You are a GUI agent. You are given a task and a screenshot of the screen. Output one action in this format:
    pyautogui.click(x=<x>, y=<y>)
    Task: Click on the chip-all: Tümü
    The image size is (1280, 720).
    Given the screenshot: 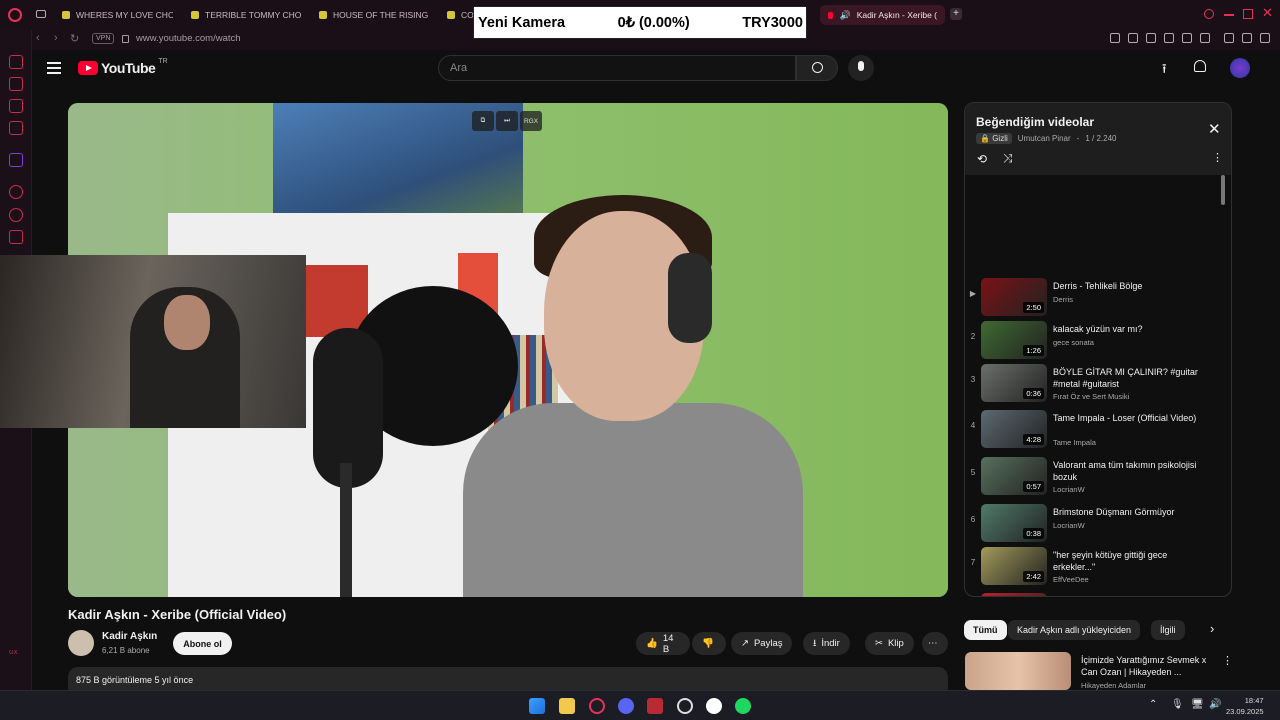 What is the action you would take?
    pyautogui.click(x=985, y=630)
    